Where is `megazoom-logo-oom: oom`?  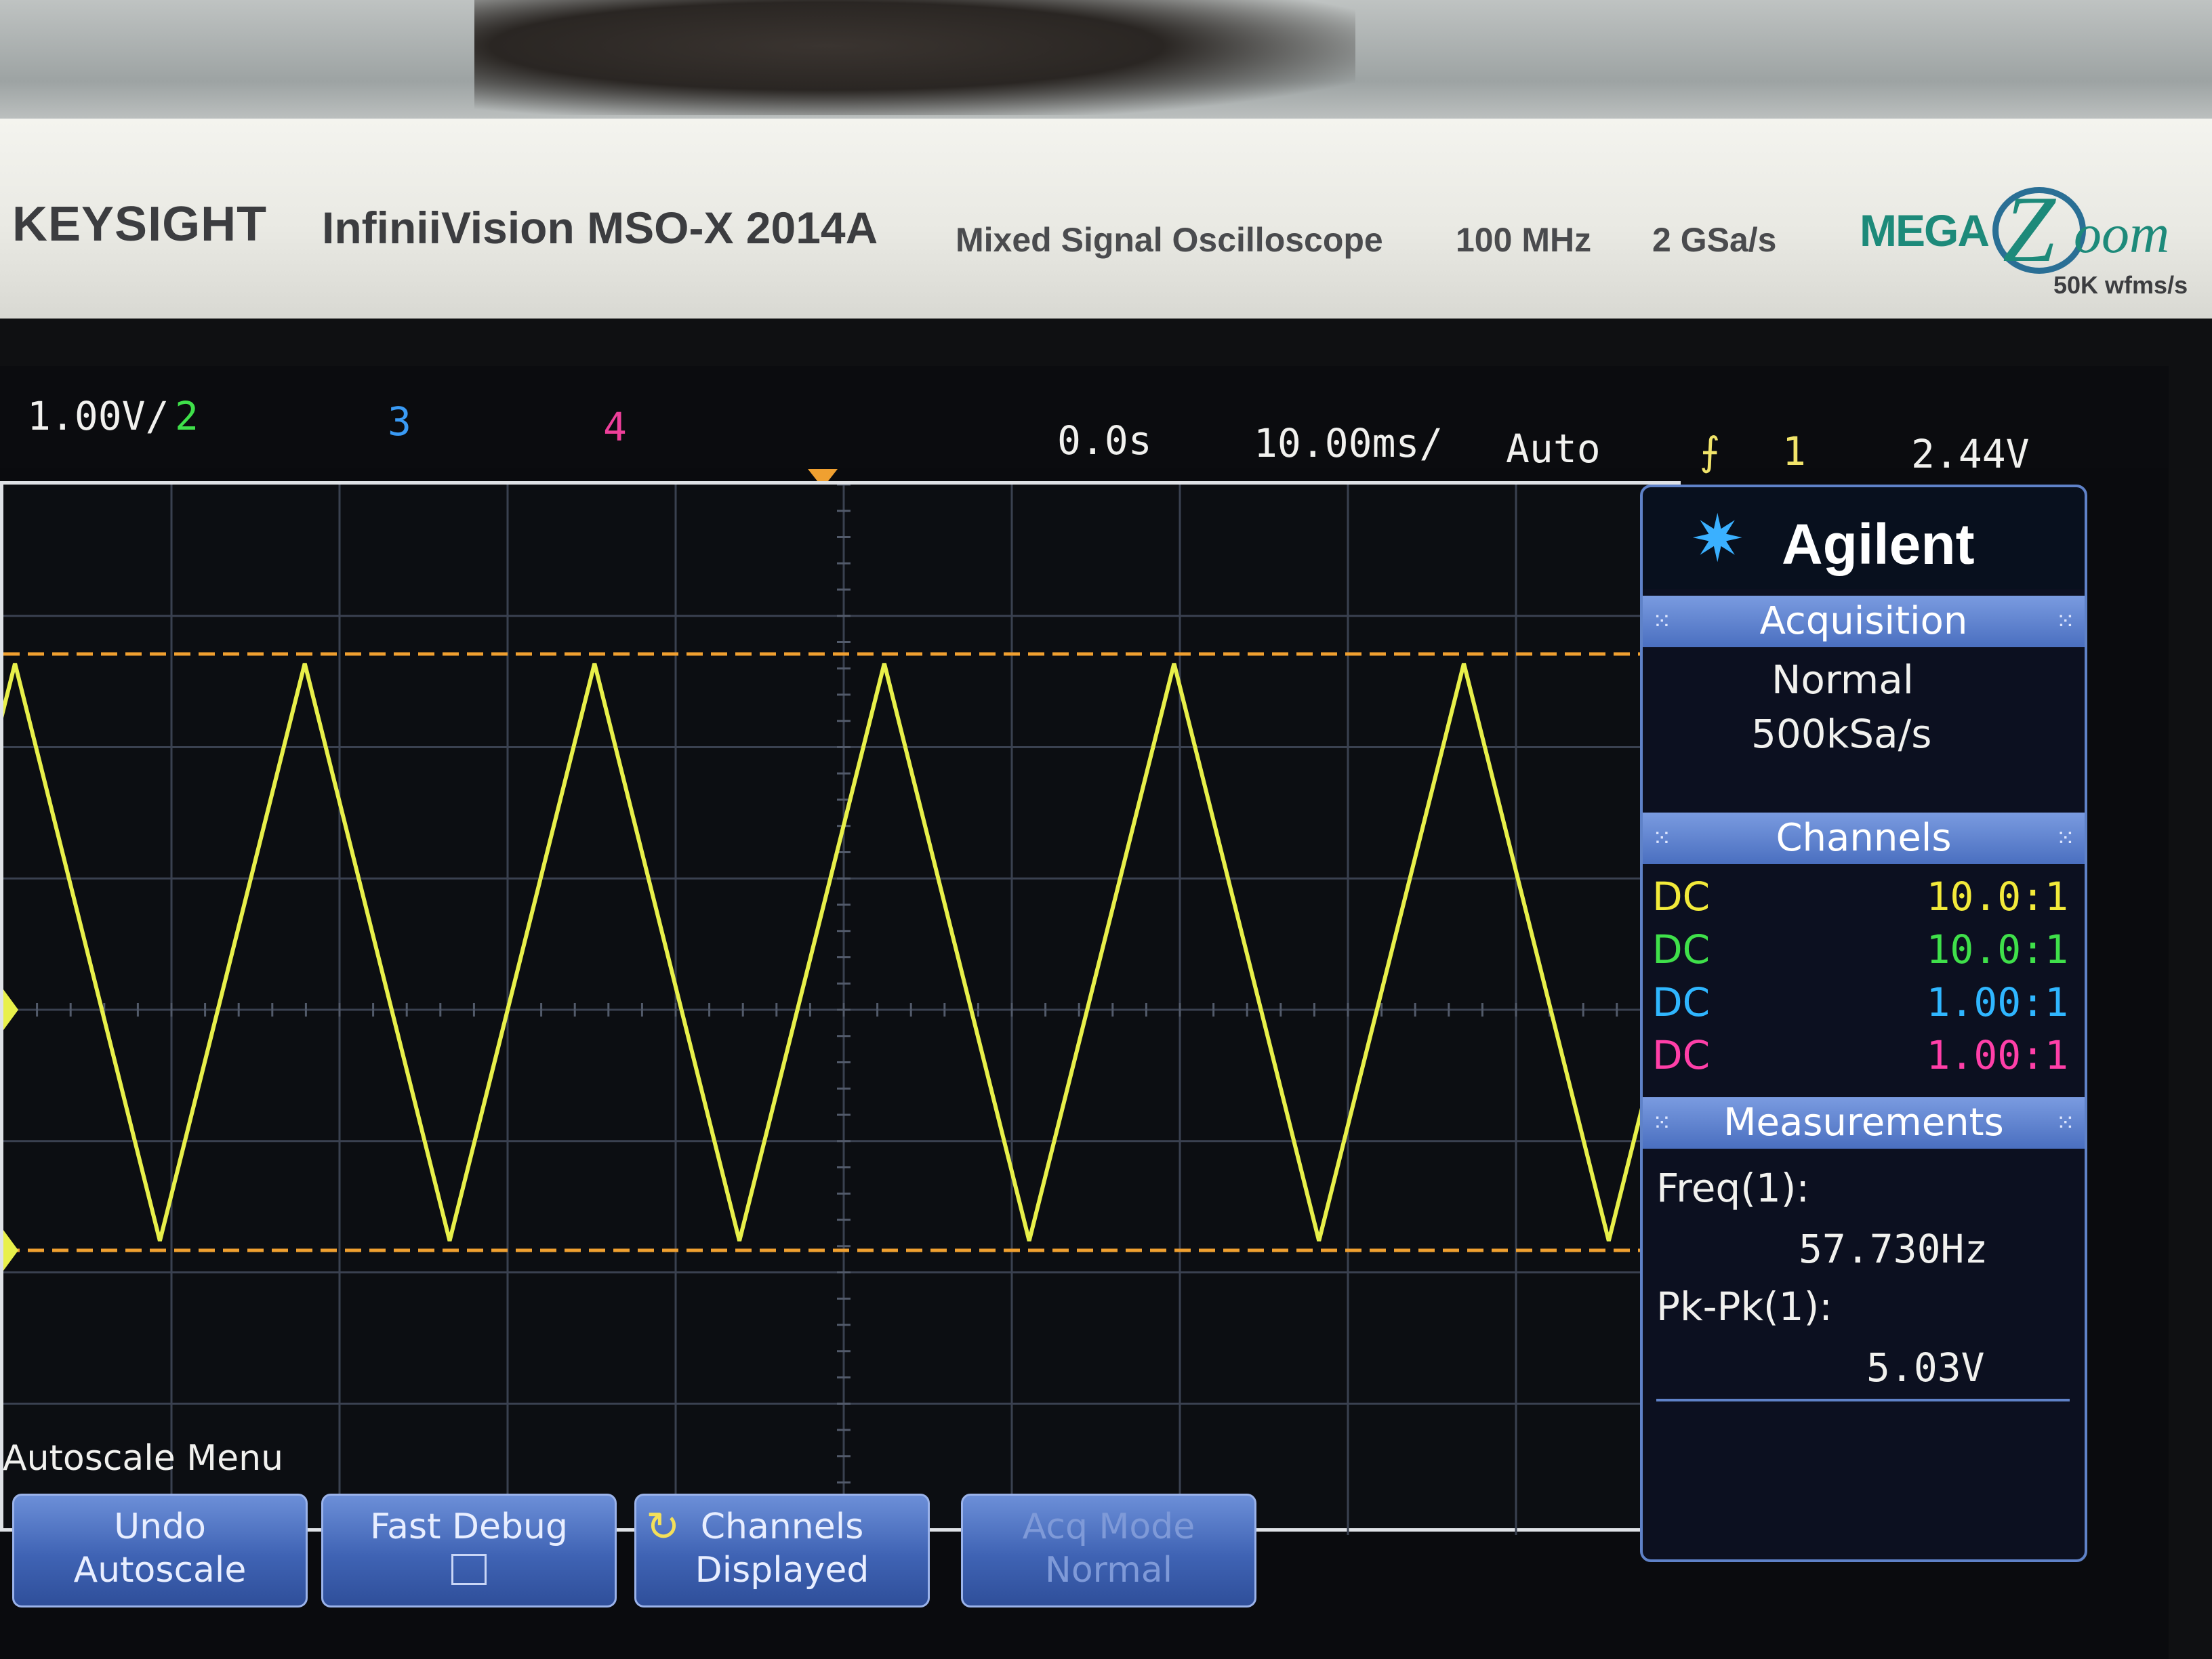
megazoom-logo-oom: oom is located at coordinates (2122, 234).